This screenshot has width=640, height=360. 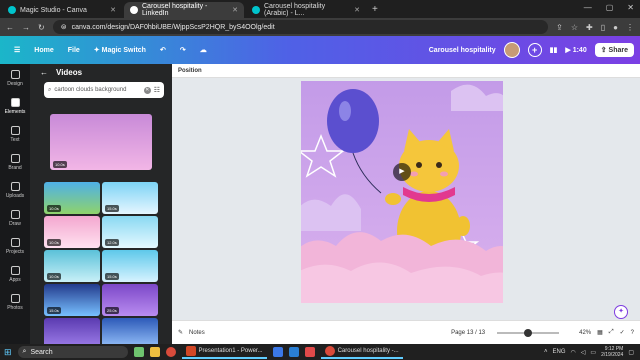 I want to click on windows-start-icon: ⊞, so click(x=8, y=352).